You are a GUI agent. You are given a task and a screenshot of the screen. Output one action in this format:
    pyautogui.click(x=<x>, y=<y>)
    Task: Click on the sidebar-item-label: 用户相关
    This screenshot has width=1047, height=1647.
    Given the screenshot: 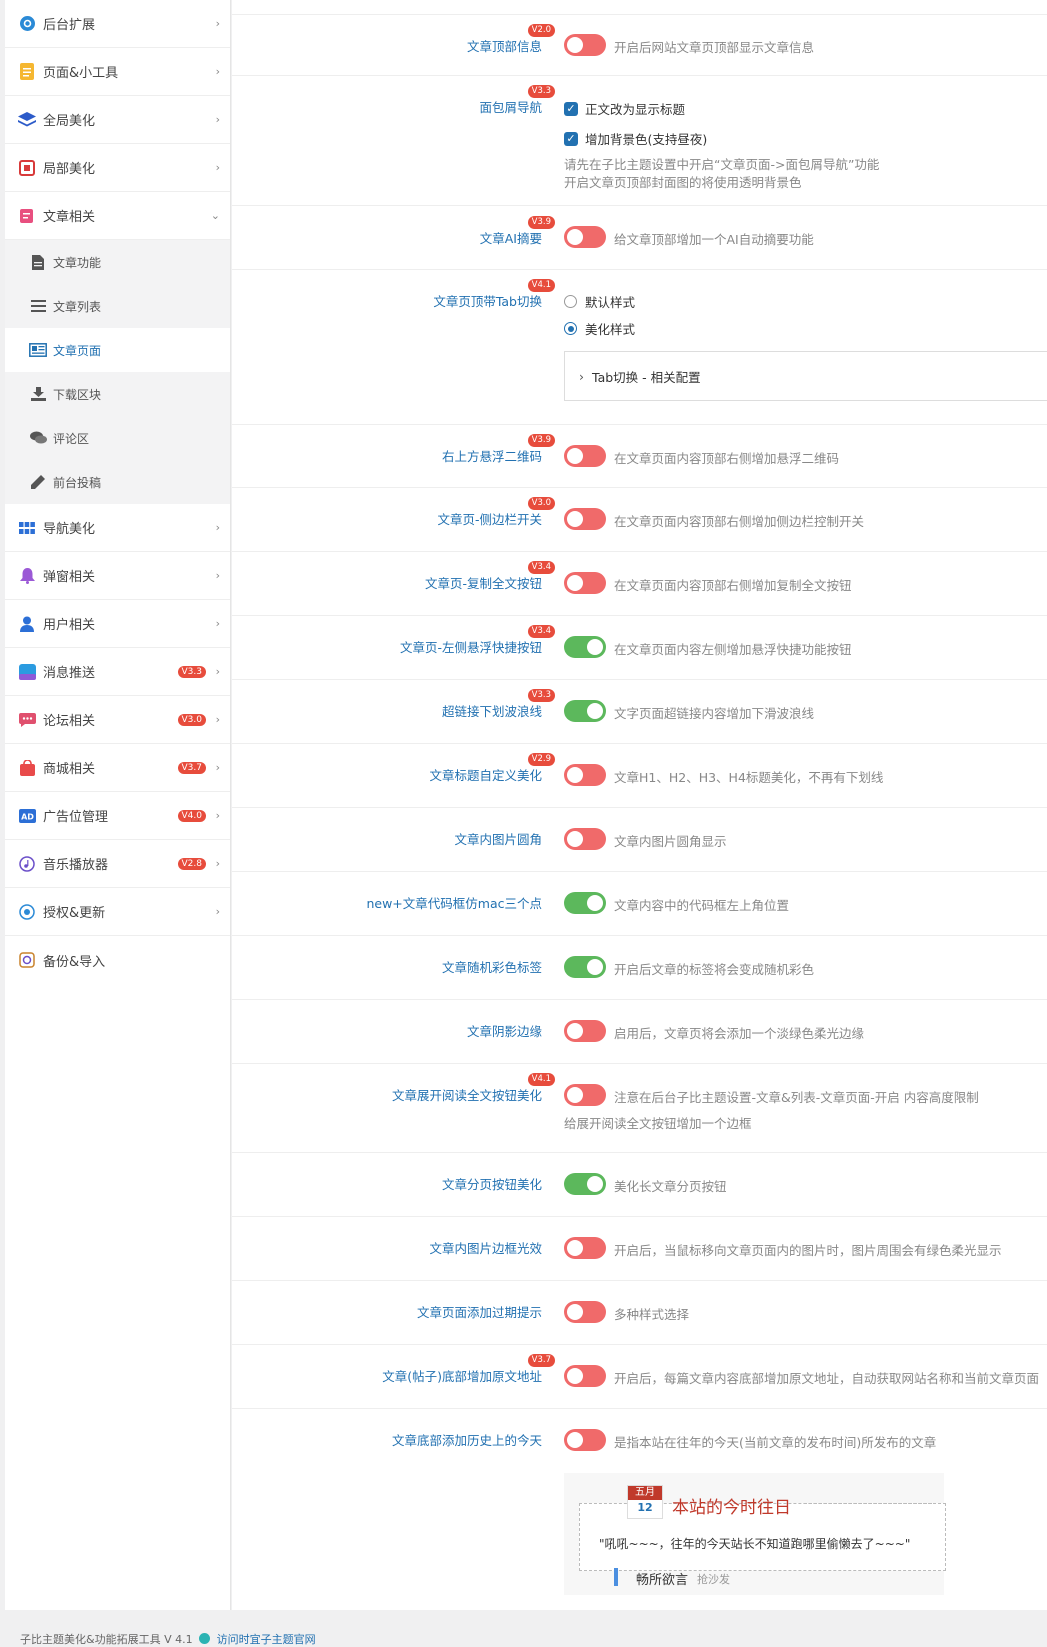 What is the action you would take?
    pyautogui.click(x=69, y=625)
    